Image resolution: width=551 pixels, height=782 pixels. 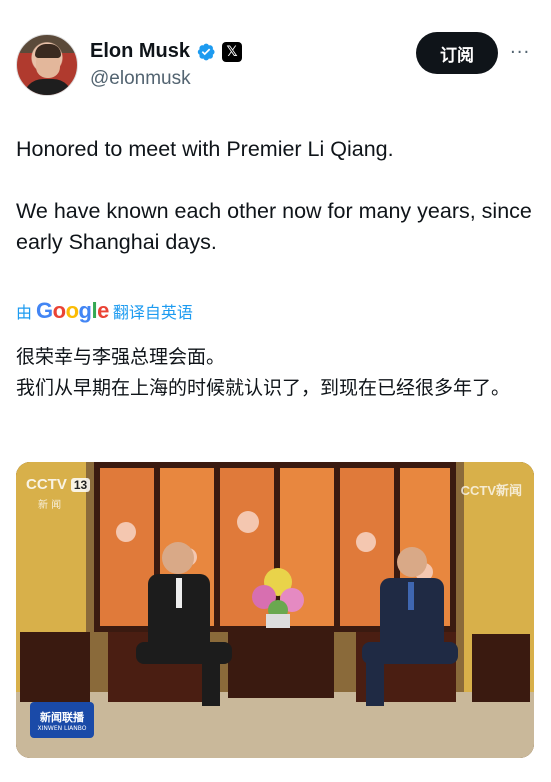 What do you see at coordinates (72, 310) in the screenshot?
I see `google-logo: Google` at bounding box center [72, 310].